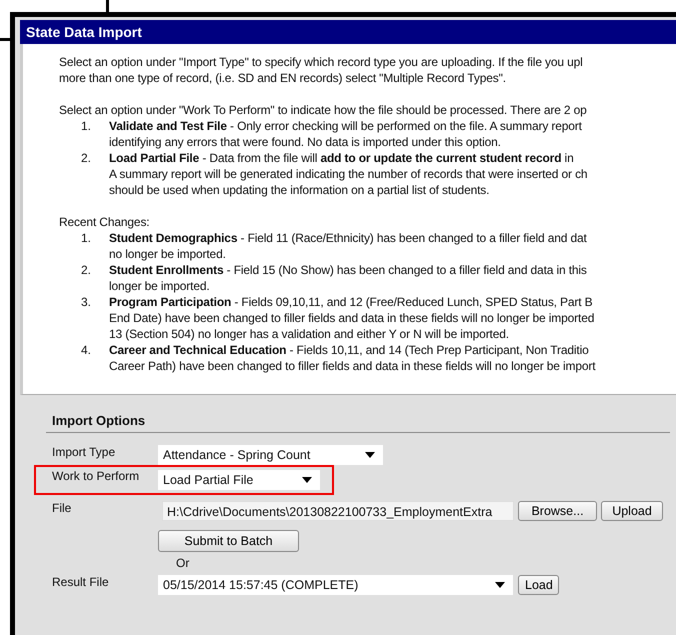 The height and width of the screenshot is (635, 676). I want to click on change-description: Student Demographics - Field 11 (Race/Ethnicity) has been changed to a filler field and dat, so click(348, 238).